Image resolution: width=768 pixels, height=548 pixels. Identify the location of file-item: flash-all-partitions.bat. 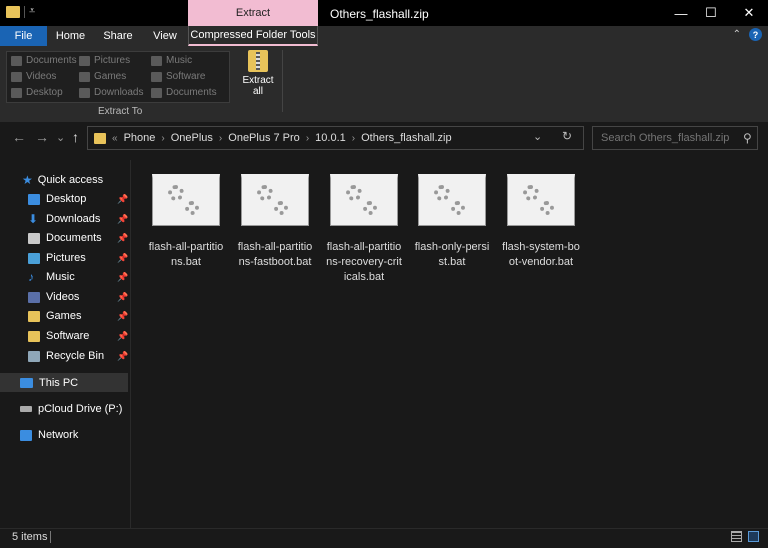
(186, 222).